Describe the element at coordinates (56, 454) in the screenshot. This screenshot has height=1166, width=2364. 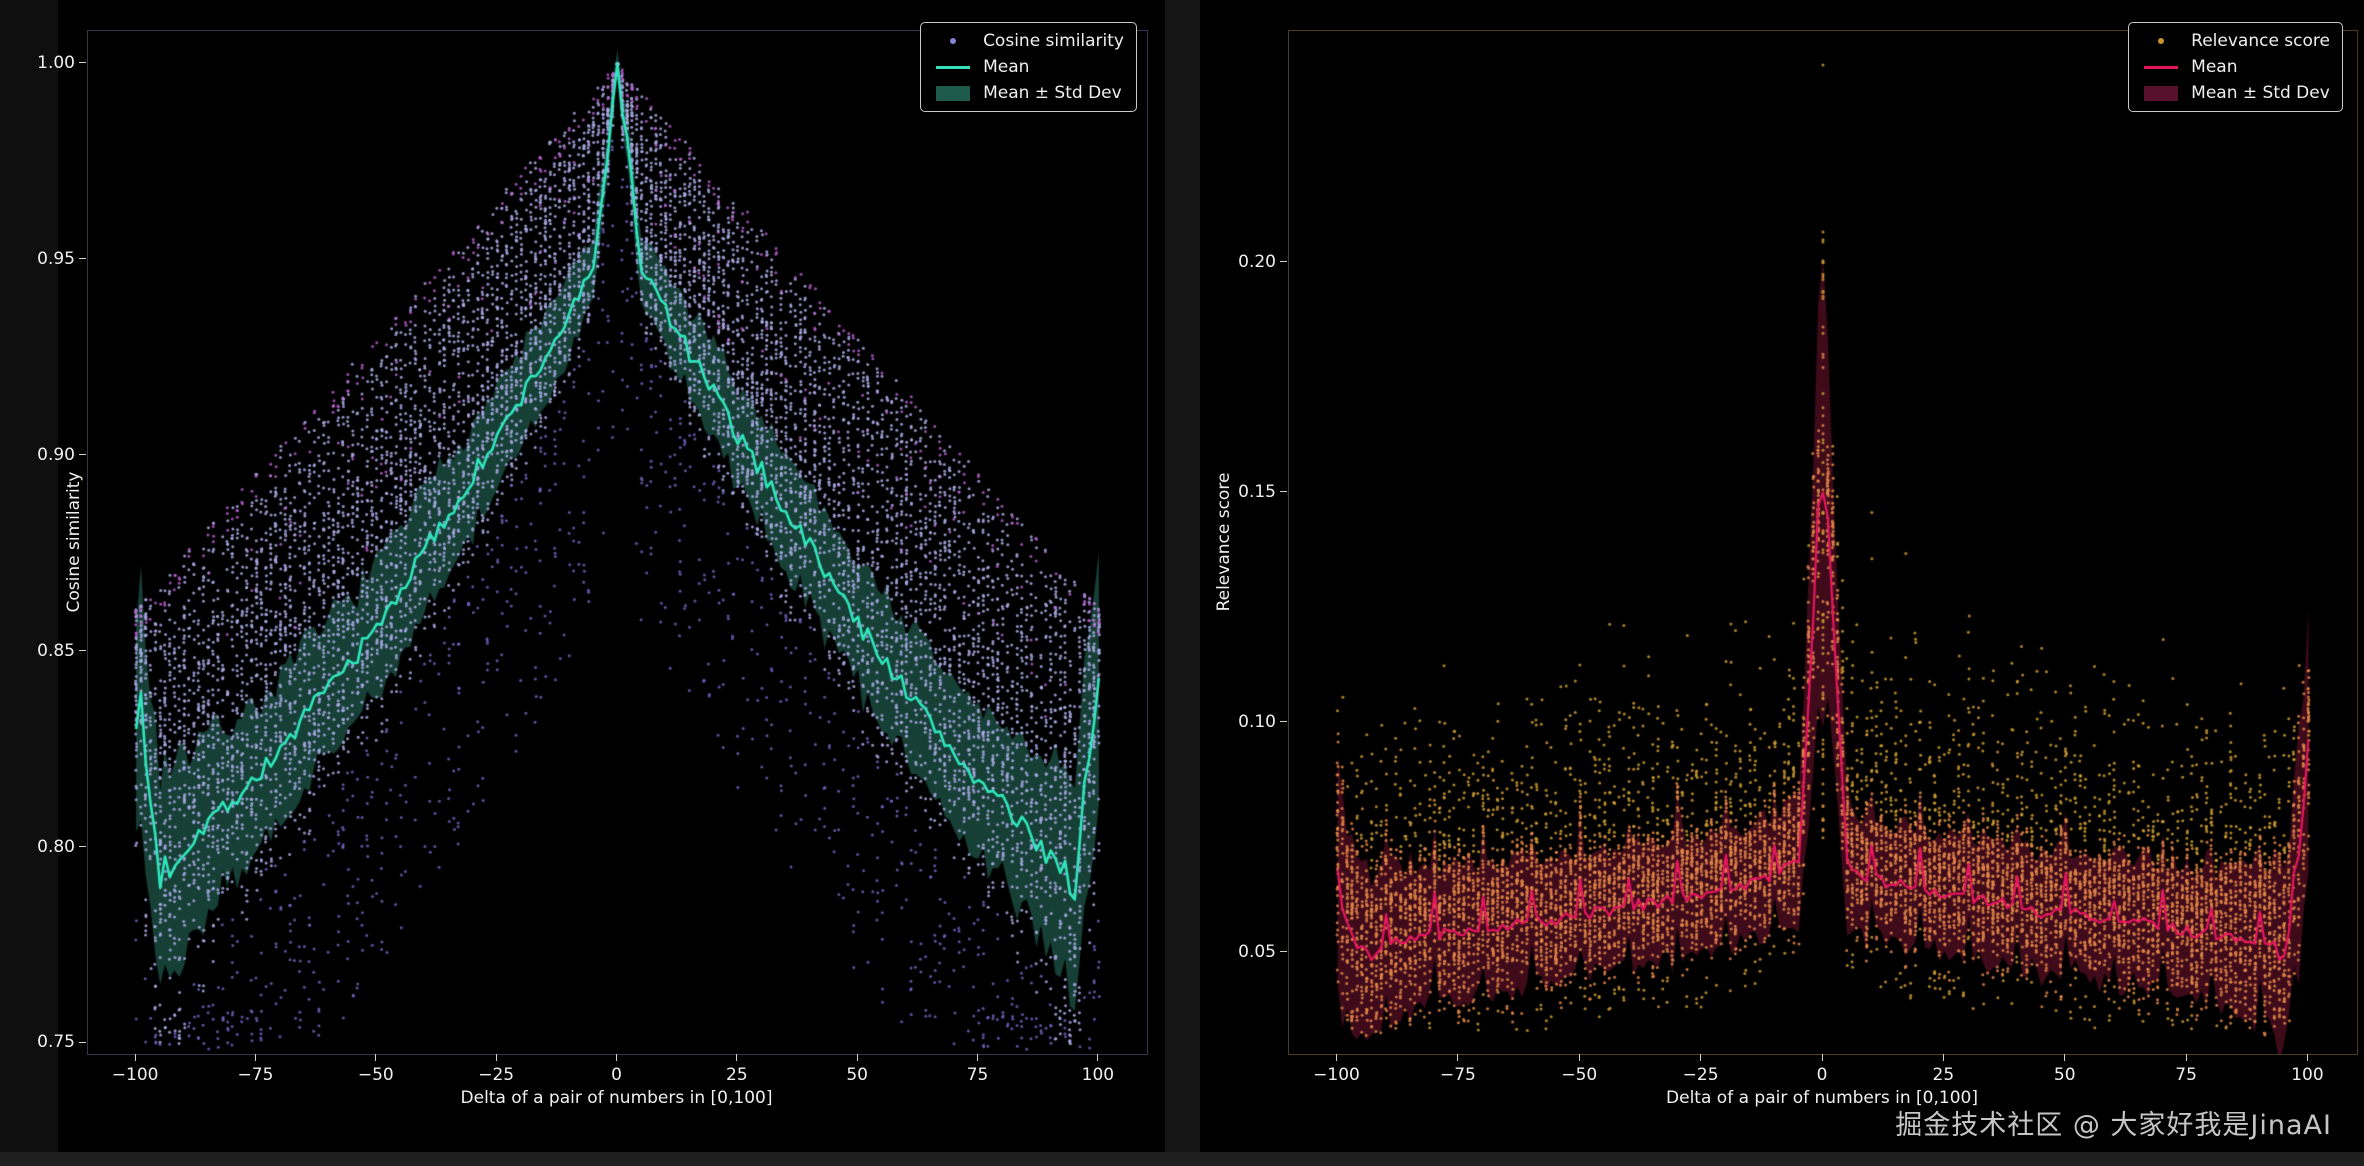
I see `y-tick-label: 0.90` at that location.